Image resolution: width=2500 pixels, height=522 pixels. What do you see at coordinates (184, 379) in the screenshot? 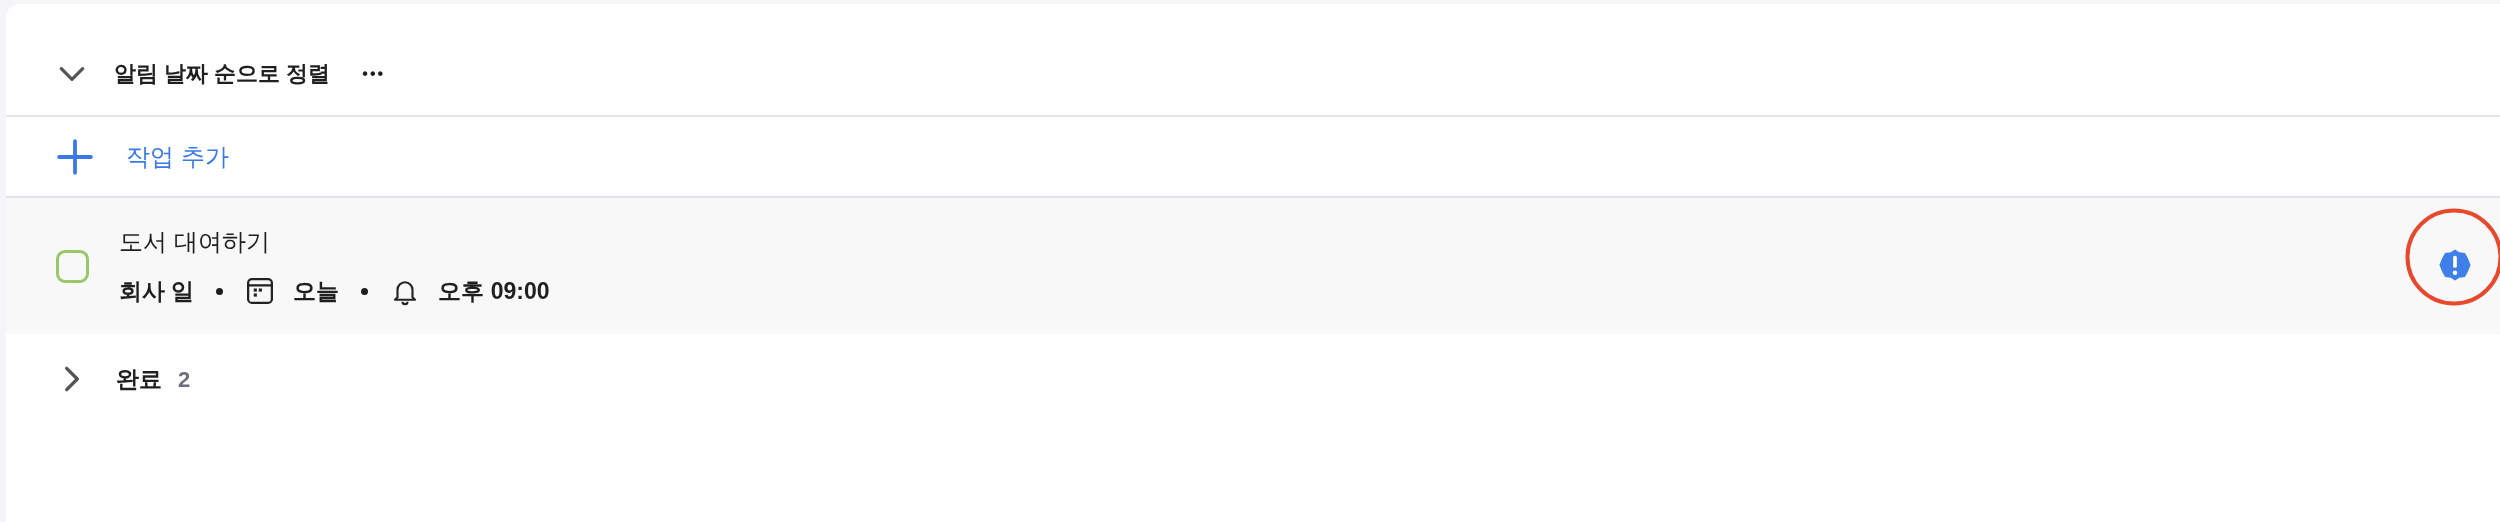
I see `completed-count: 2` at bounding box center [184, 379].